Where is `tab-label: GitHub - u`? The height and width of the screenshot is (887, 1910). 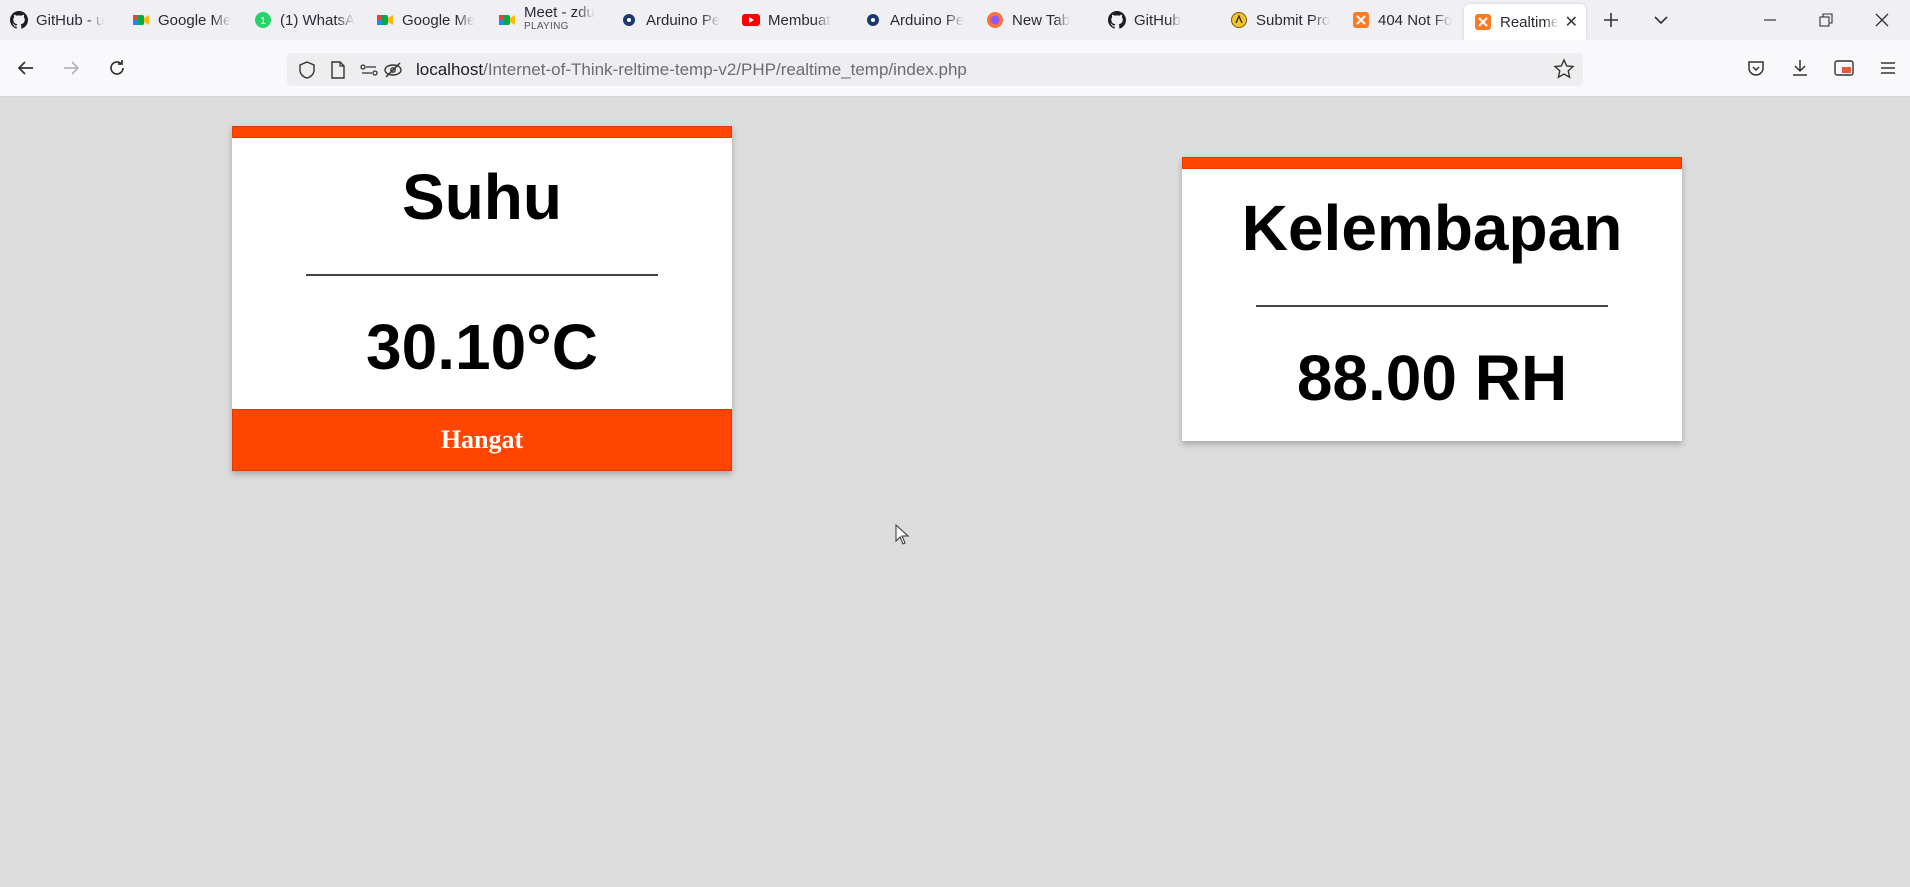
tab-label: GitHub - u is located at coordinates (70, 20).